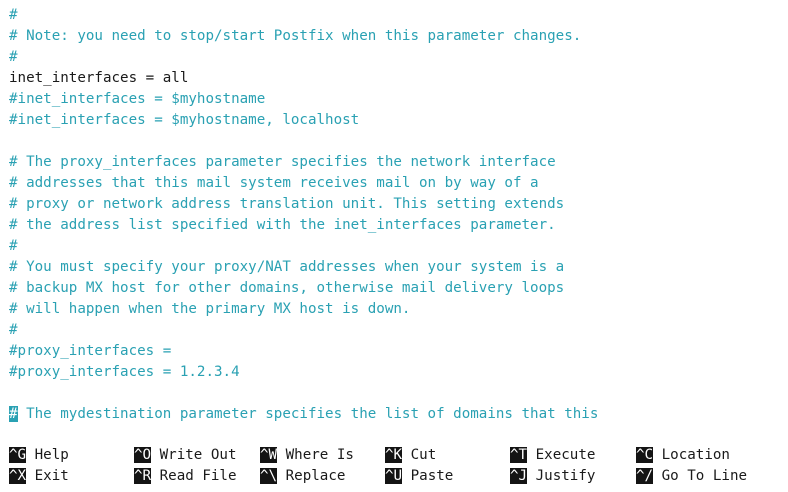 This screenshot has width=788, height=492. What do you see at coordinates (519, 476) in the screenshot?
I see `shortcut-key: ^J` at bounding box center [519, 476].